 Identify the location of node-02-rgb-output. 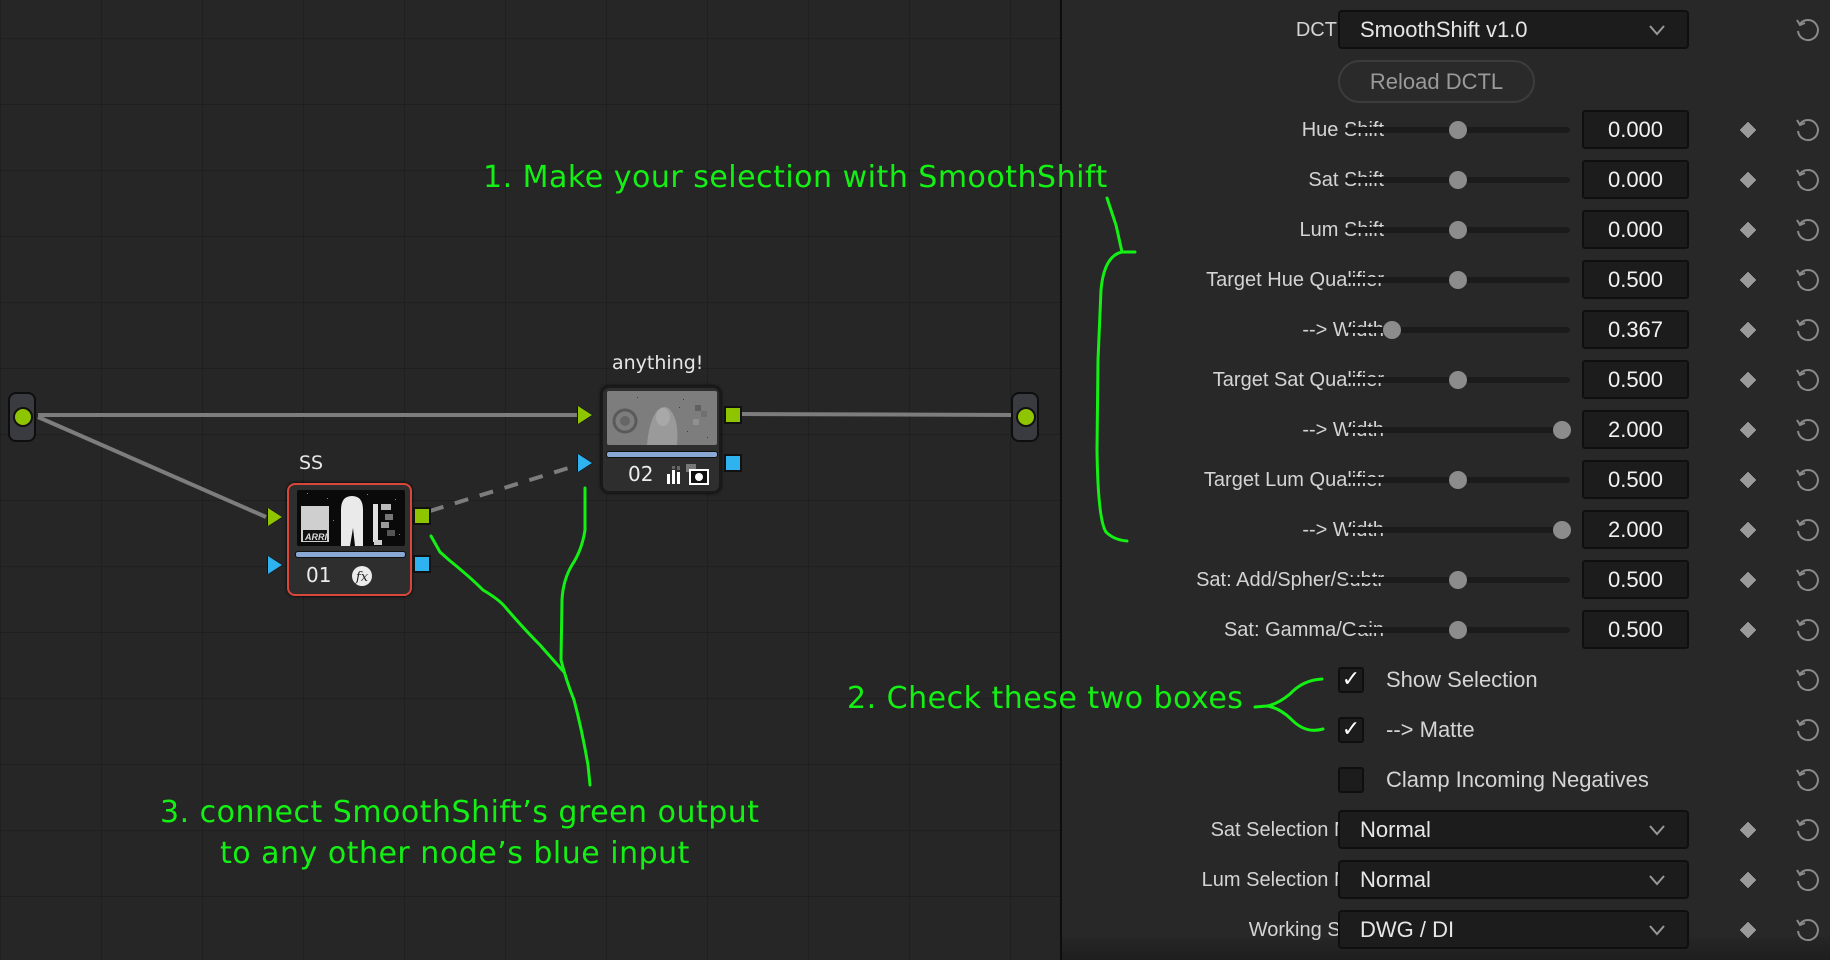
(733, 415).